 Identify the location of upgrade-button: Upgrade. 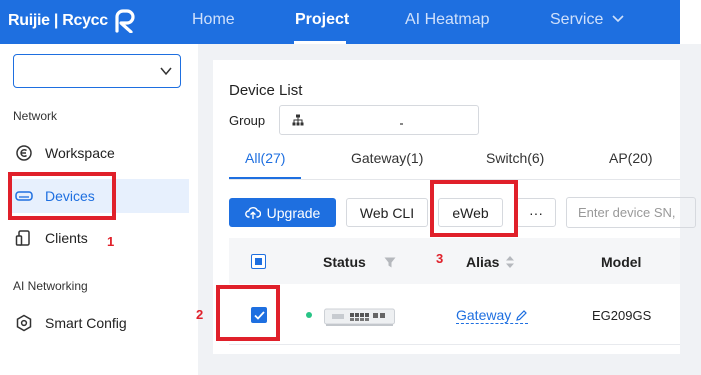
(282, 212).